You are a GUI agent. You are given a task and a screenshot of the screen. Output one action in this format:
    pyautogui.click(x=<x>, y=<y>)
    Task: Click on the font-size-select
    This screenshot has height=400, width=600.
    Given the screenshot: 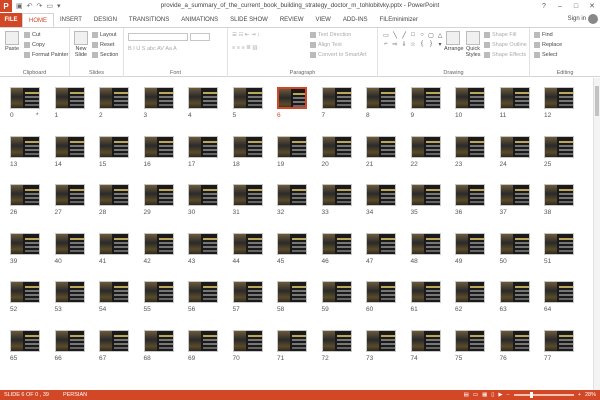 What is the action you would take?
    pyautogui.click(x=200, y=37)
    